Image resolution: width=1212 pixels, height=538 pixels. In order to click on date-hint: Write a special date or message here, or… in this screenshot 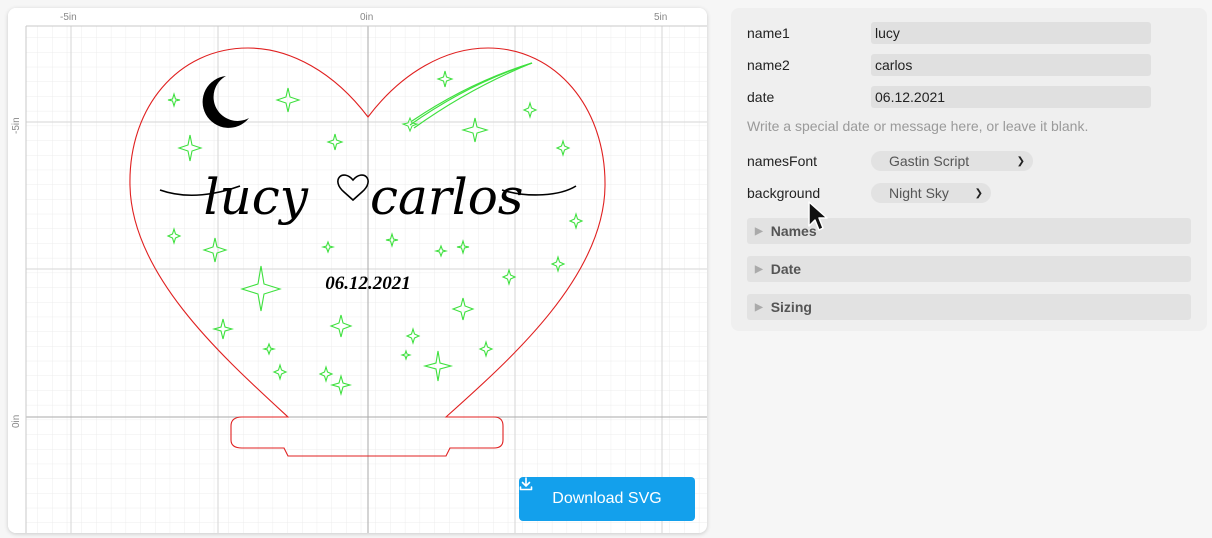, I will do `click(918, 126)`.